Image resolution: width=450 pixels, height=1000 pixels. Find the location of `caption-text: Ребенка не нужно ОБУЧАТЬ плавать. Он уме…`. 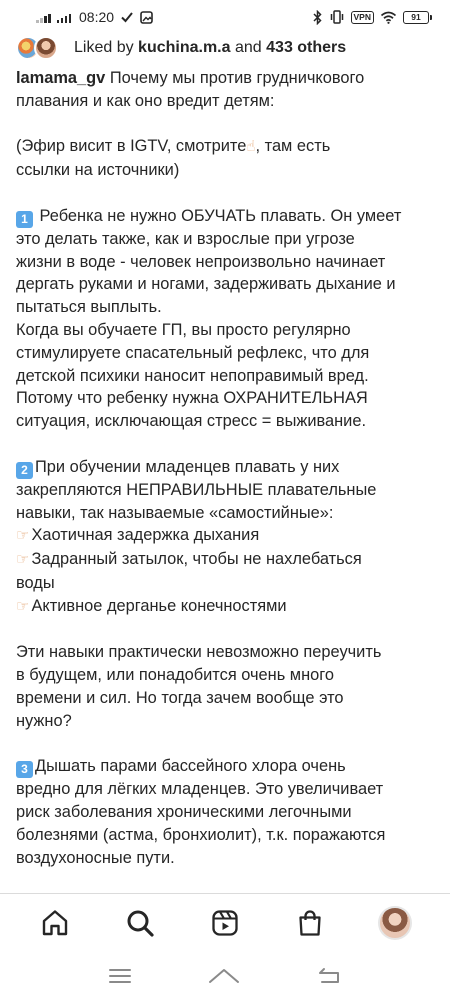

caption-text: Ребенка не нужно ОБУЧАТЬ плавать. Он уме… is located at coordinates (218, 215).